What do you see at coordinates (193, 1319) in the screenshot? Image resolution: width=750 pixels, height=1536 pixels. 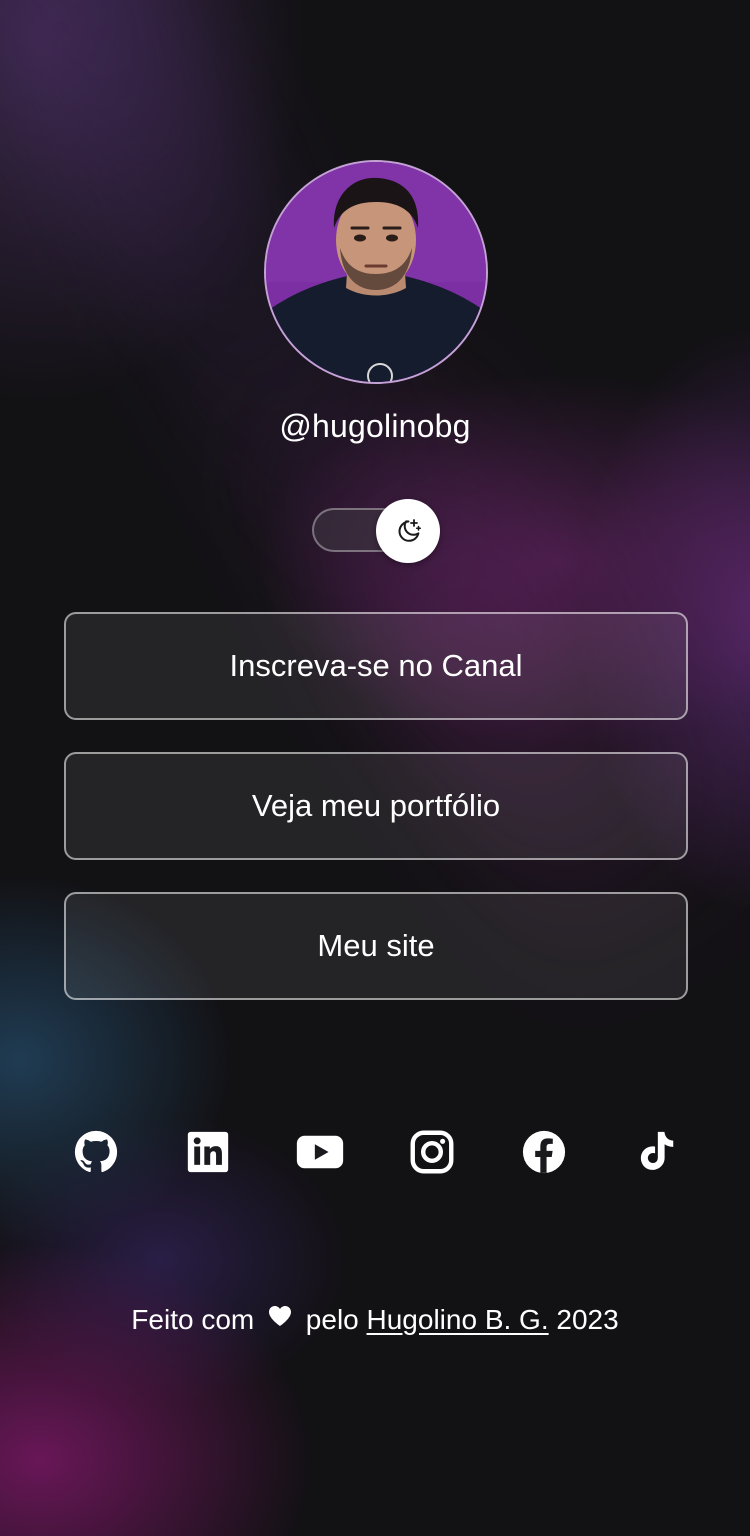 I see `footer-prefix: Feito com` at bounding box center [193, 1319].